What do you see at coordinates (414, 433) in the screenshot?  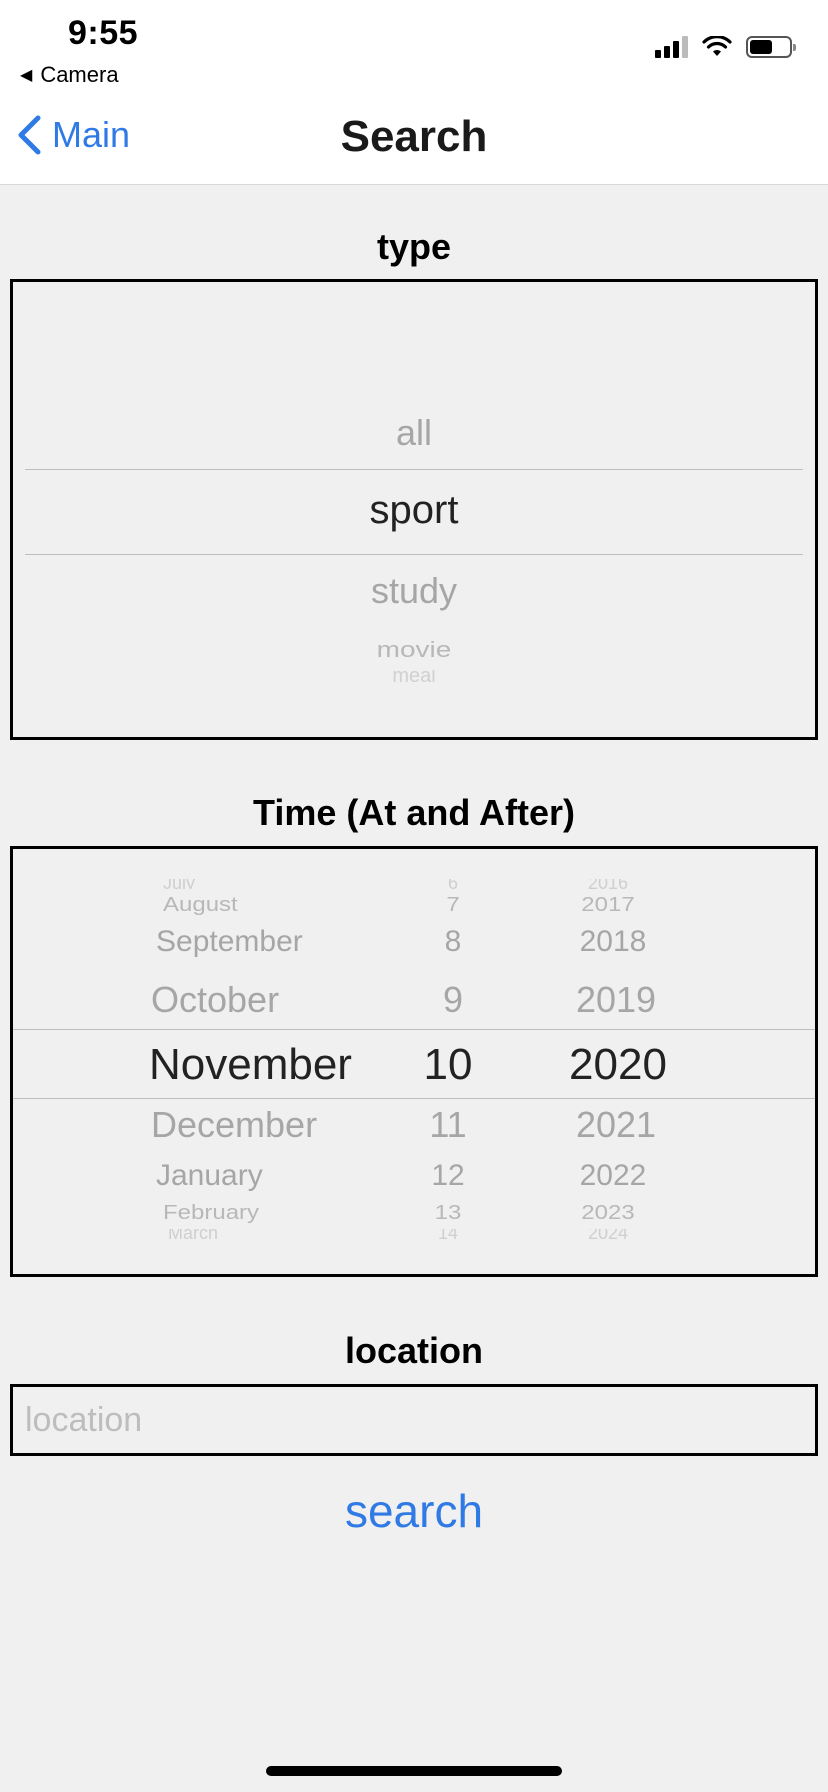 I see `type-option: all` at bounding box center [414, 433].